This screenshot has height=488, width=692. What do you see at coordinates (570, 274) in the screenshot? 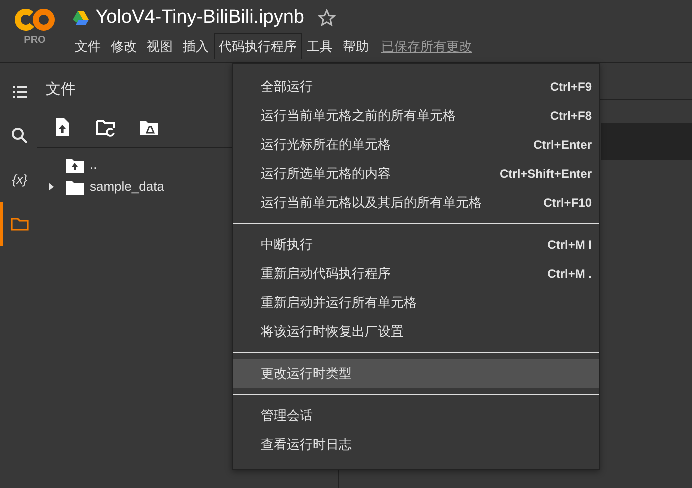
I see `shortcut-text: Ctrl+M .` at bounding box center [570, 274].